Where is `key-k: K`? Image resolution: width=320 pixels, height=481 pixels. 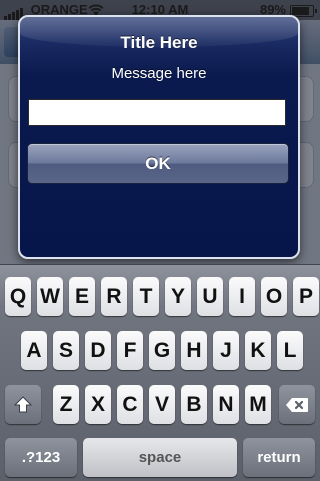
key-k: K is located at coordinates (258, 350).